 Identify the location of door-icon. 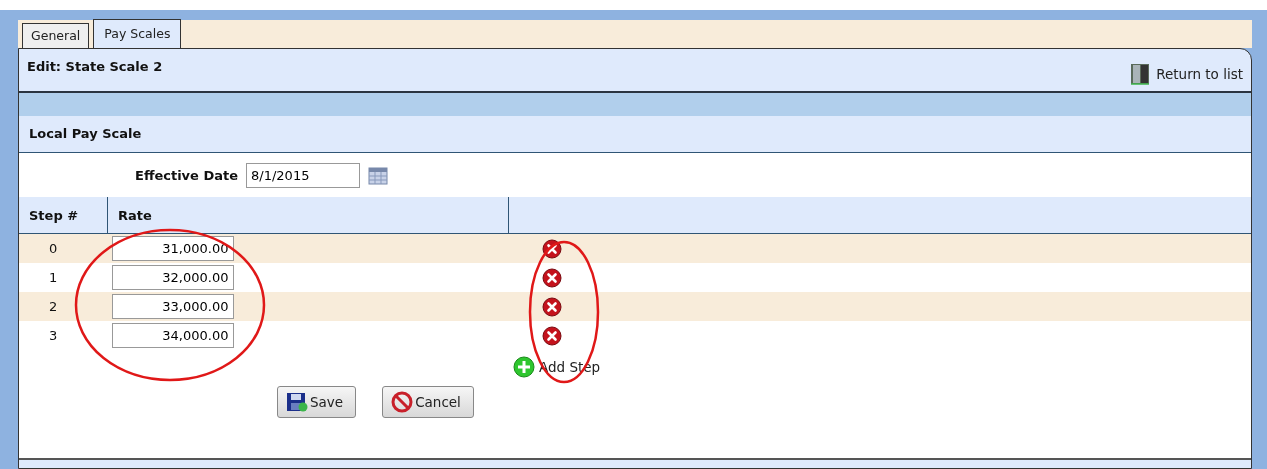
(1140, 74).